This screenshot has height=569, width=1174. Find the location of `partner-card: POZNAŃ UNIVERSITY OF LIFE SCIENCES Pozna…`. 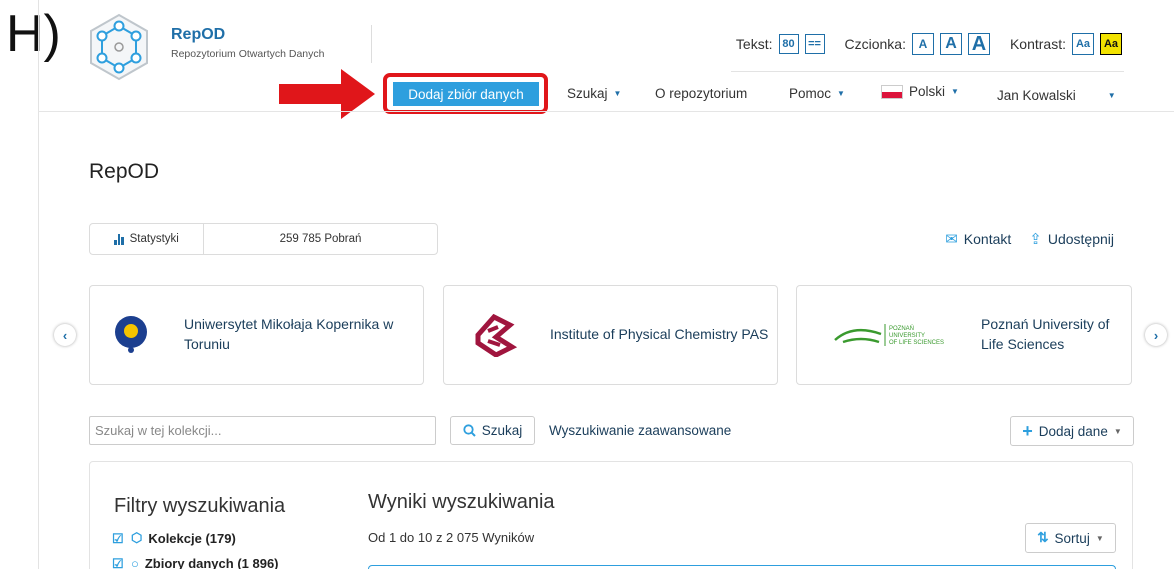

partner-card: POZNAŃ UNIVERSITY OF LIFE SCIENCES Pozna… is located at coordinates (964, 335).